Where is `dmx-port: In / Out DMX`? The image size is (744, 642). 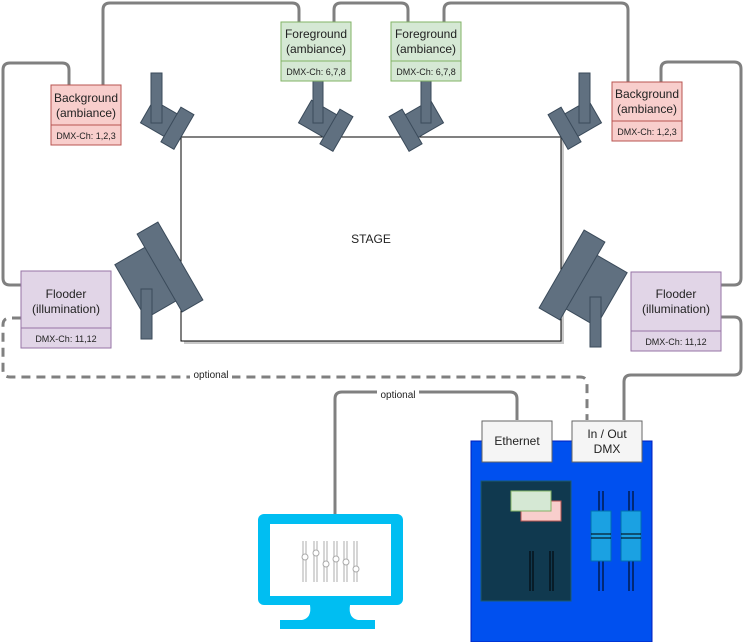 dmx-port: In / Out DMX is located at coordinates (607, 441).